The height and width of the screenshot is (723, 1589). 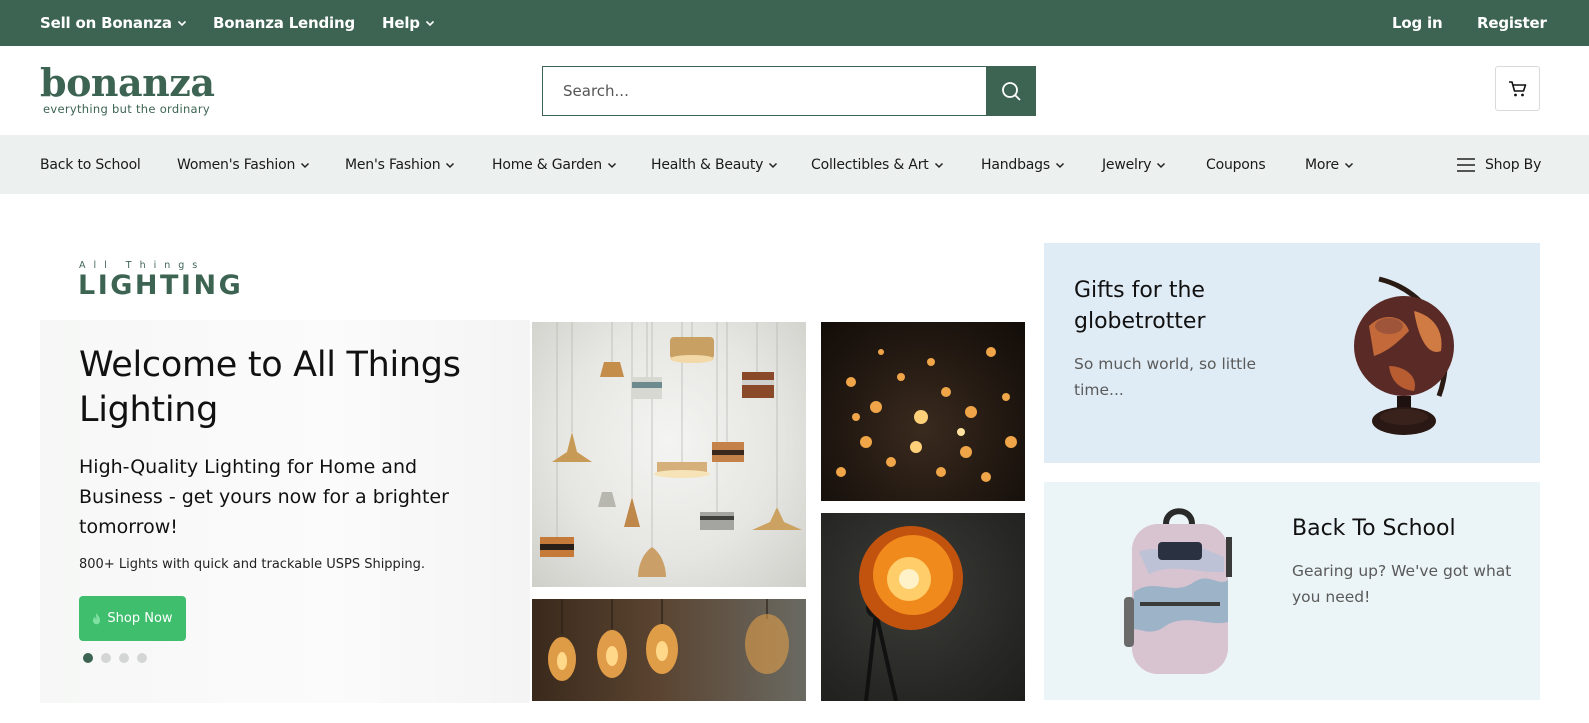 What do you see at coordinates (923, 607) in the screenshot?
I see `orange-lamp-photo` at bounding box center [923, 607].